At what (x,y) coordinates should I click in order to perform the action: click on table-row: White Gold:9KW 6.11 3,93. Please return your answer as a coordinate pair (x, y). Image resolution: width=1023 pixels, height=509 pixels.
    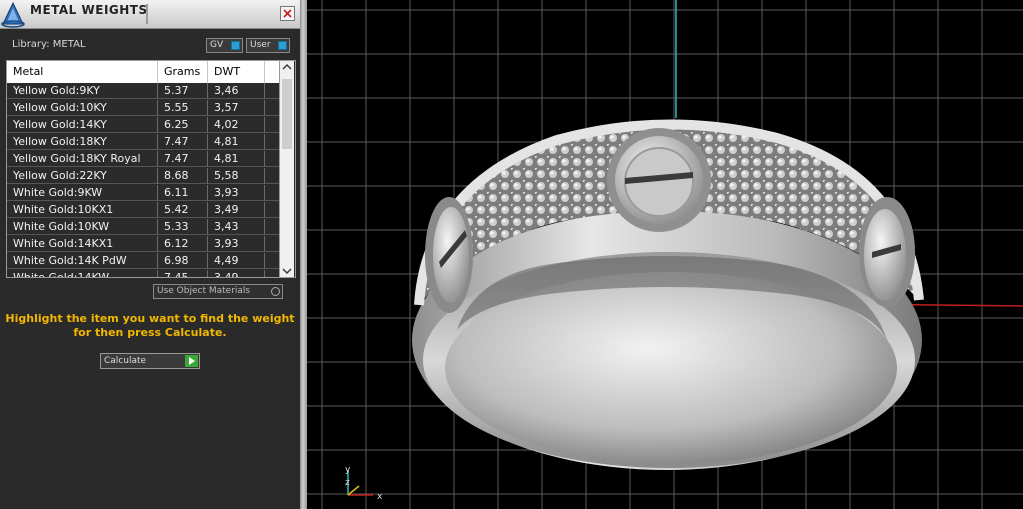
    Looking at the image, I should click on (143, 193).